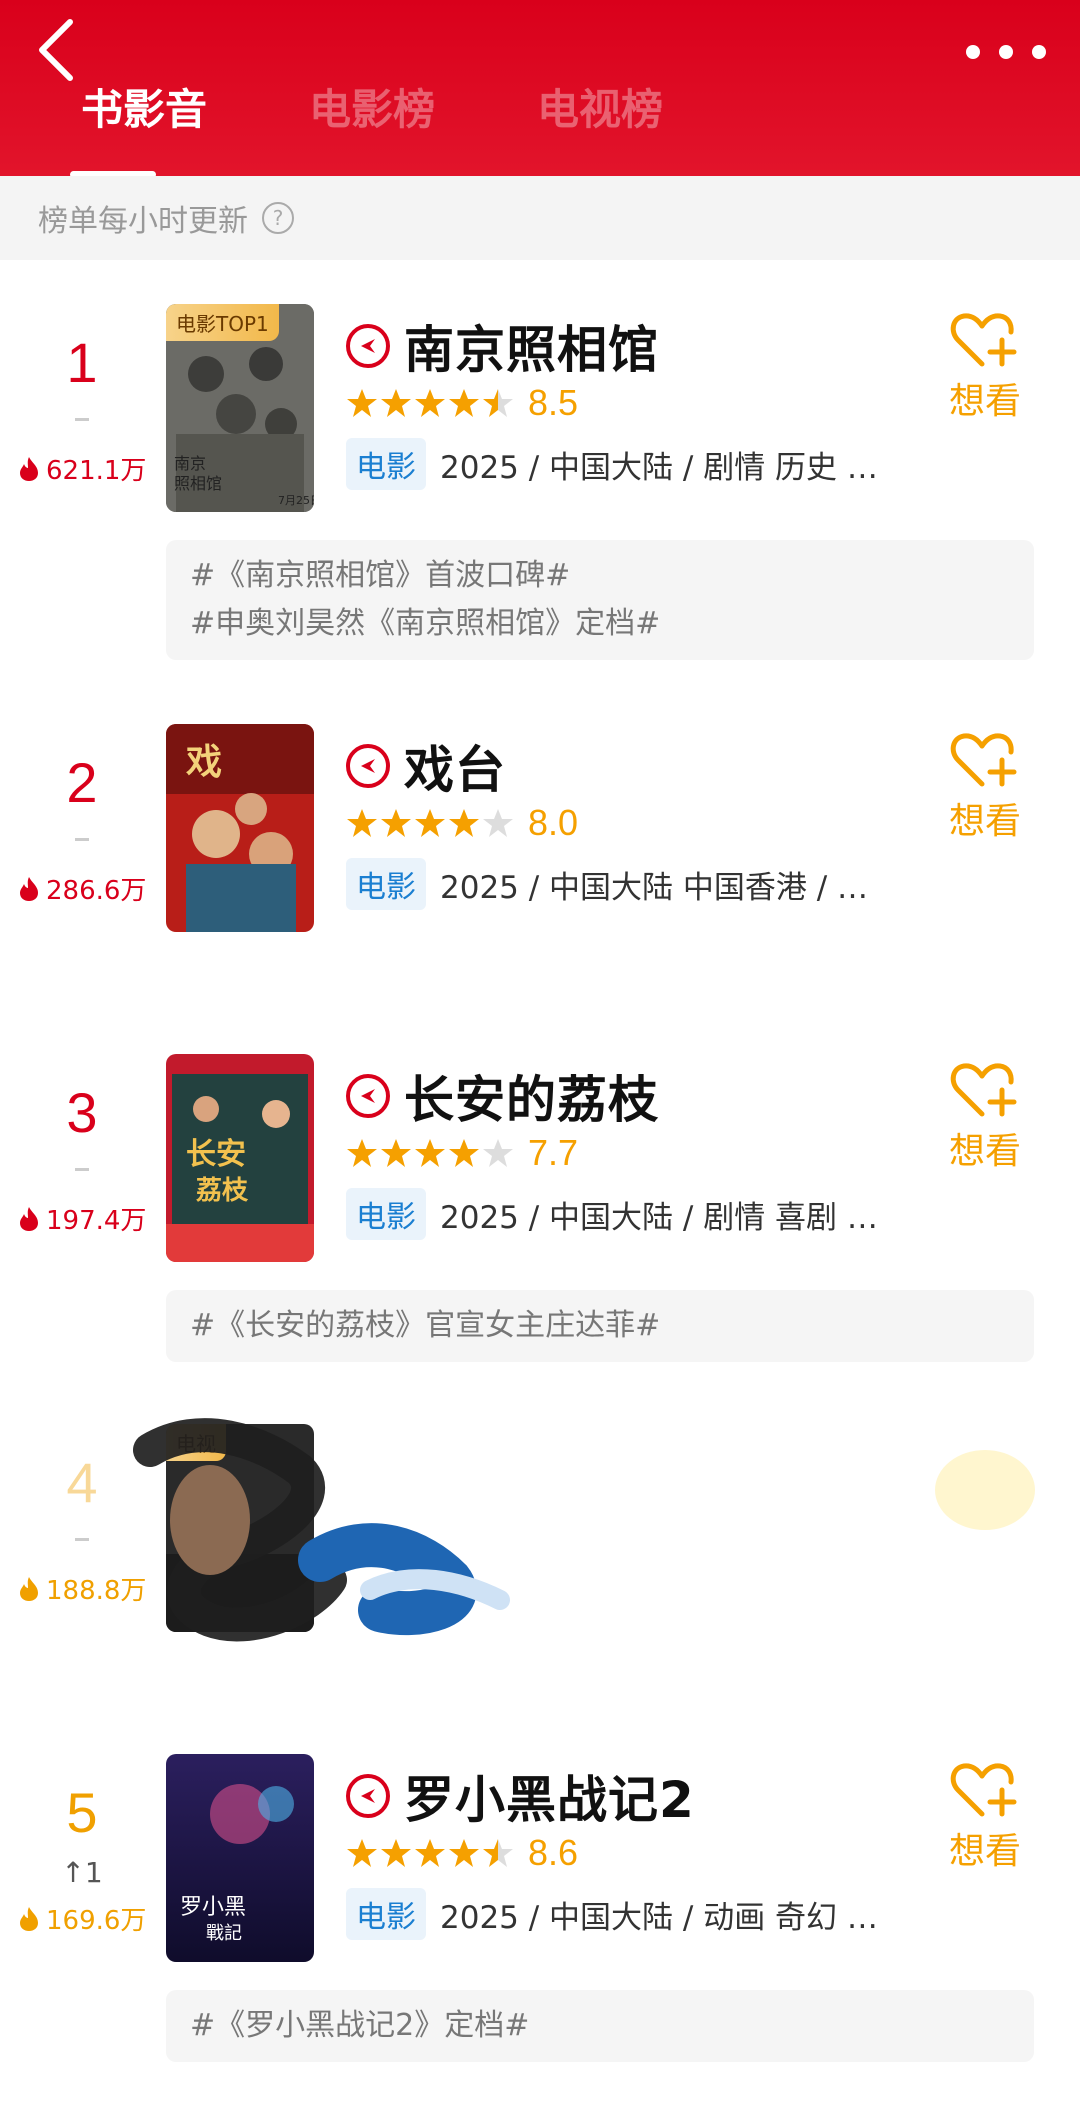 The width and height of the screenshot is (1080, 2103). What do you see at coordinates (82, 782) in the screenshot?
I see `rank-number: 2` at bounding box center [82, 782].